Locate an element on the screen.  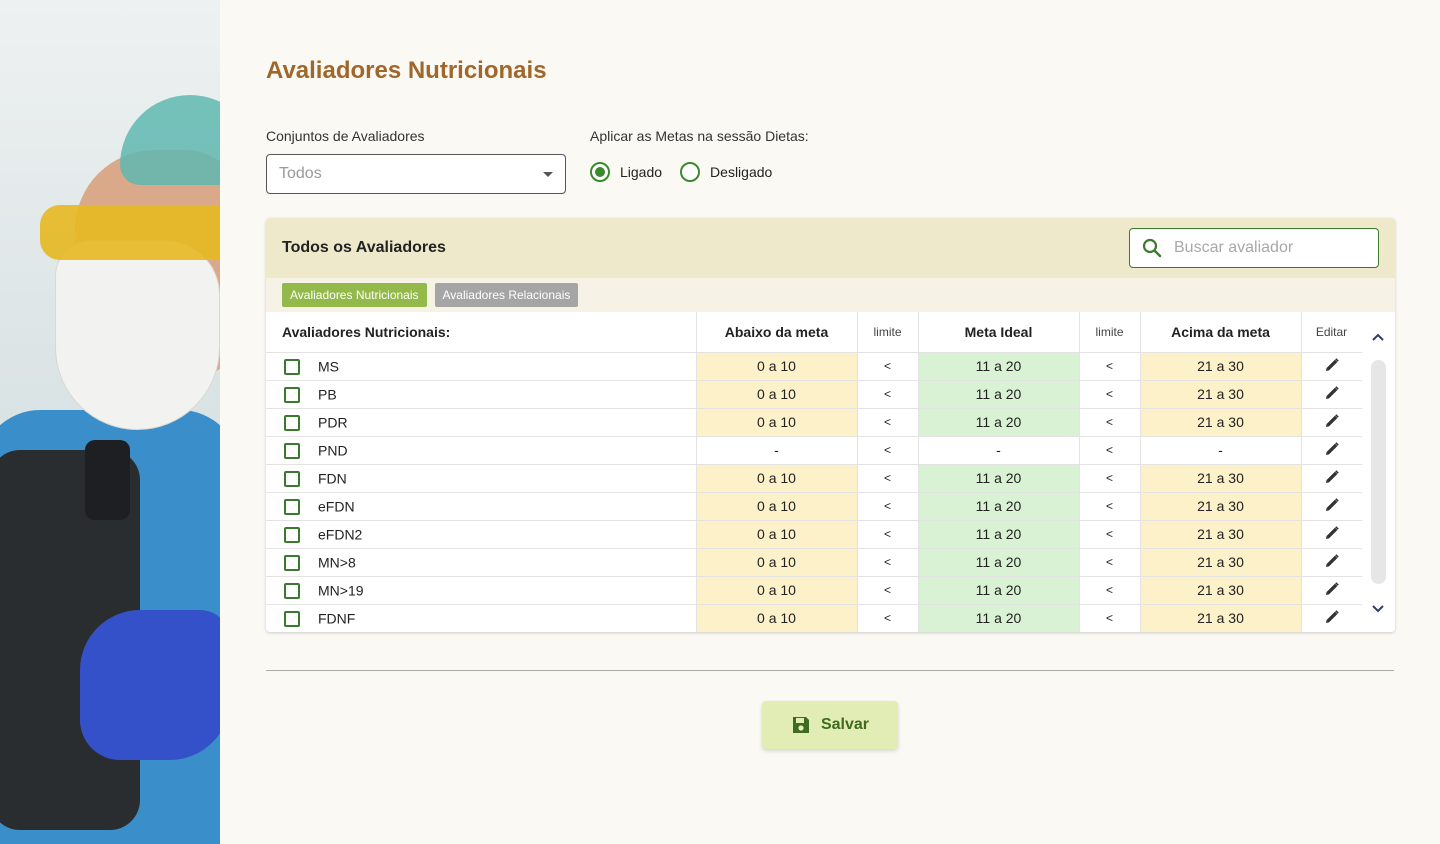
table-row: FDN 0 a 10 <11 a 20 <21 a 30 is located at coordinates (814, 478).